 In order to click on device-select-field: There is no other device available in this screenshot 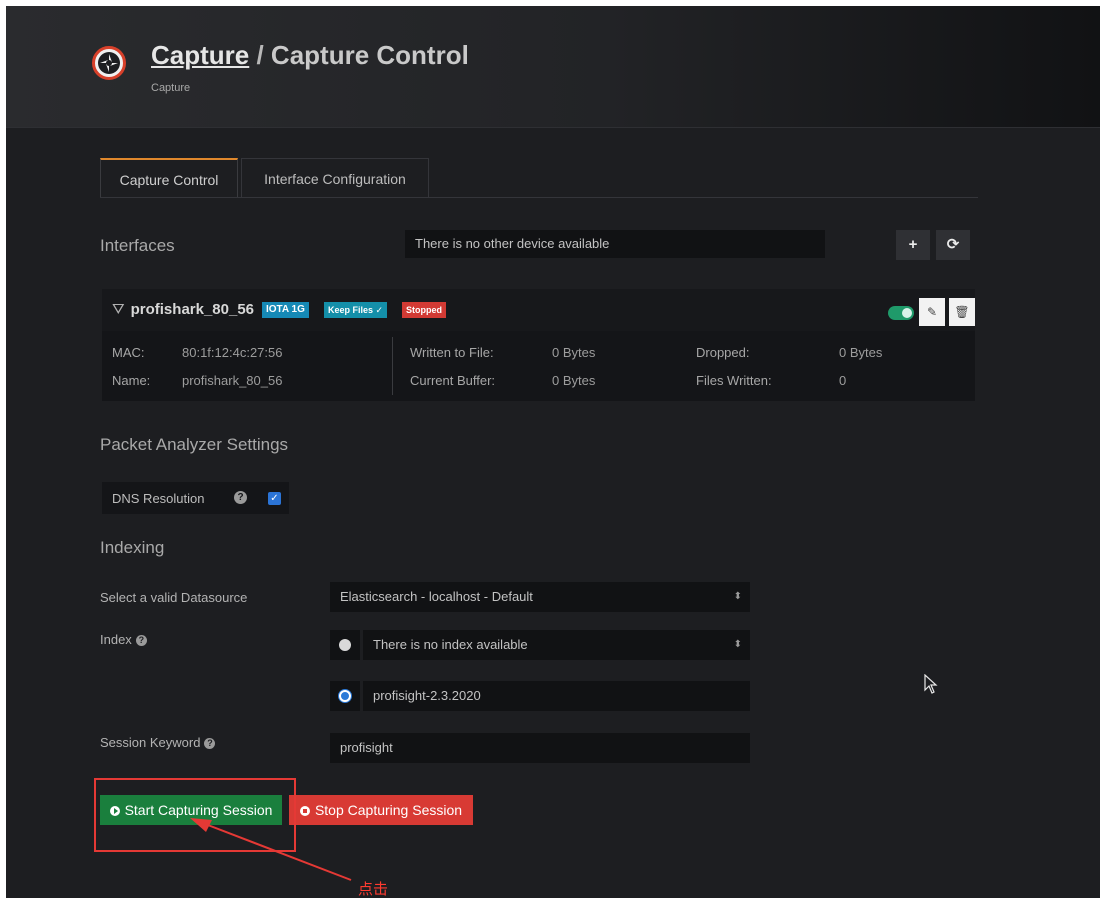, I will do `click(615, 244)`.